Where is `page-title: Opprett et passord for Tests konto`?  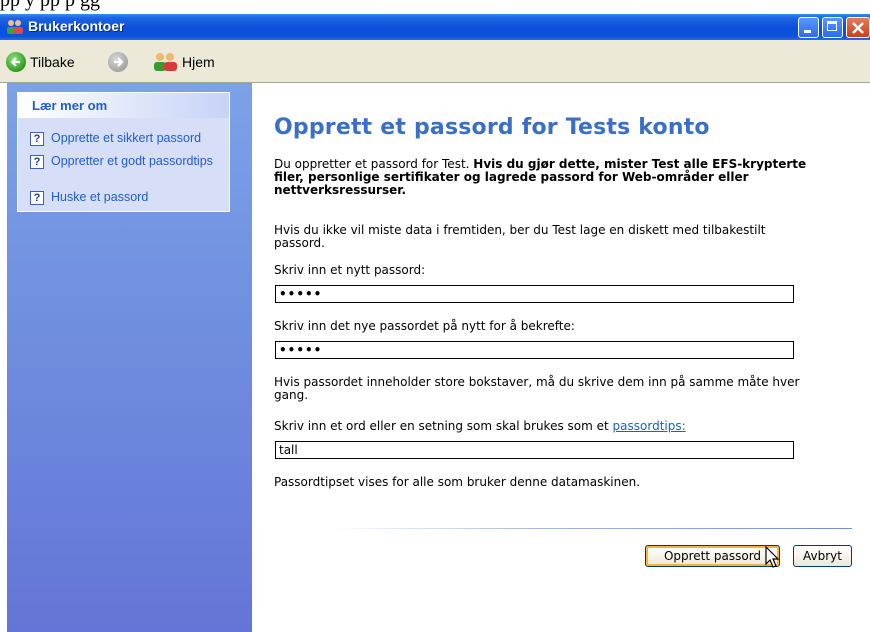
page-title: Opprett et passord for Tests konto is located at coordinates (492, 127).